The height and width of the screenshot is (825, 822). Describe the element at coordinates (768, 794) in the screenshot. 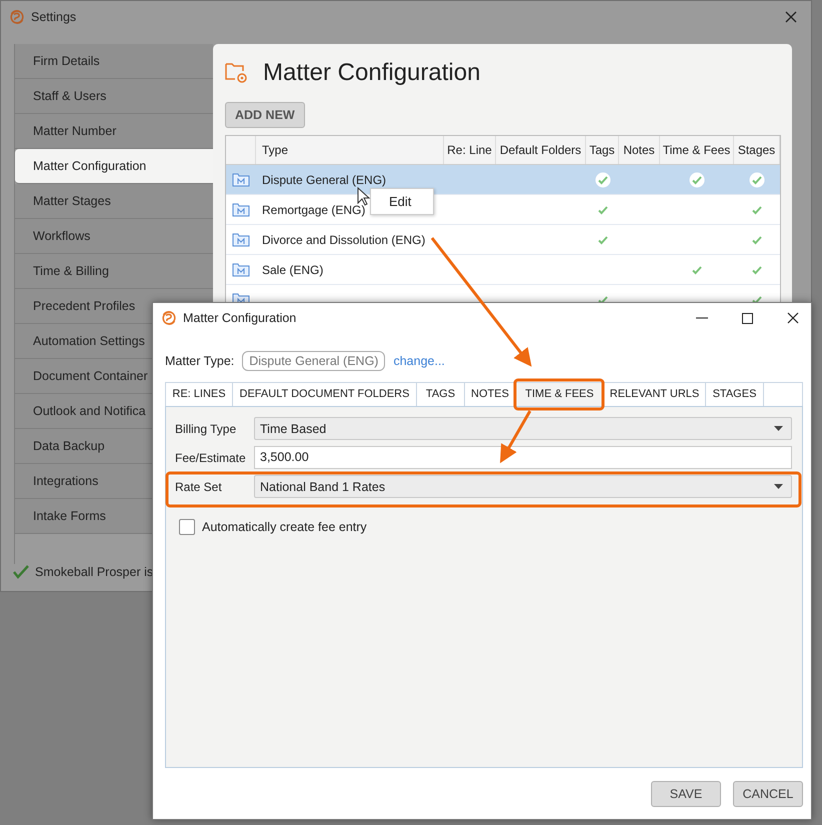

I see `dialog-button: CANCEL` at that location.